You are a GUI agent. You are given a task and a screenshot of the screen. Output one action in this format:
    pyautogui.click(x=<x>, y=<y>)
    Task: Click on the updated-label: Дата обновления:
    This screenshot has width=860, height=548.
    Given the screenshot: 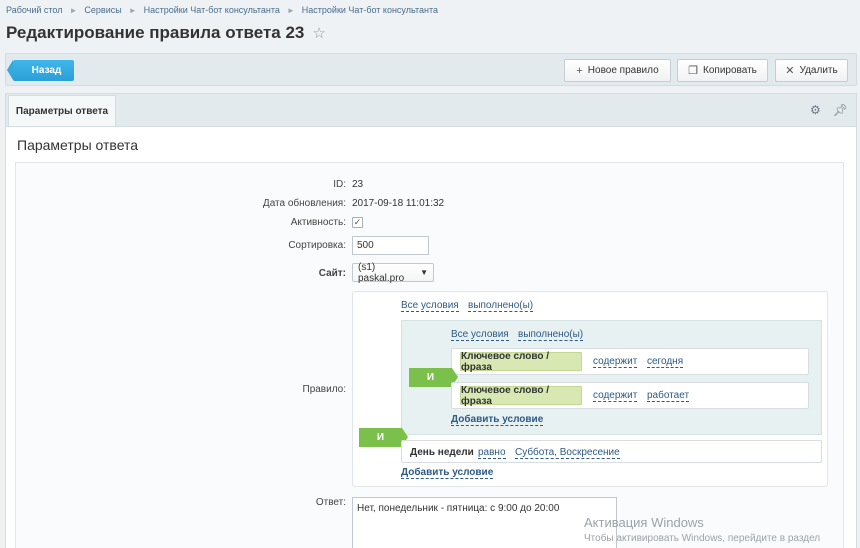 What is the action you would take?
    pyautogui.click(x=304, y=203)
    